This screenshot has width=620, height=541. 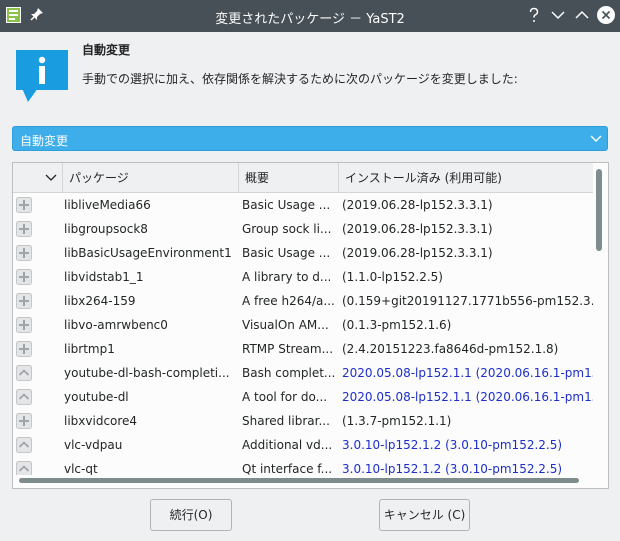 What do you see at coordinates (299, 480) in the screenshot?
I see `horizontal-scrollbar-thumb` at bounding box center [299, 480].